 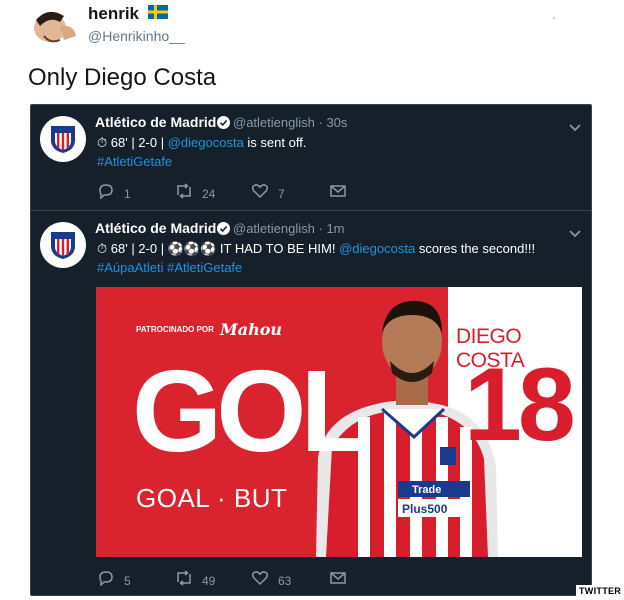 I want to click on player-number: 18, so click(x=520, y=405).